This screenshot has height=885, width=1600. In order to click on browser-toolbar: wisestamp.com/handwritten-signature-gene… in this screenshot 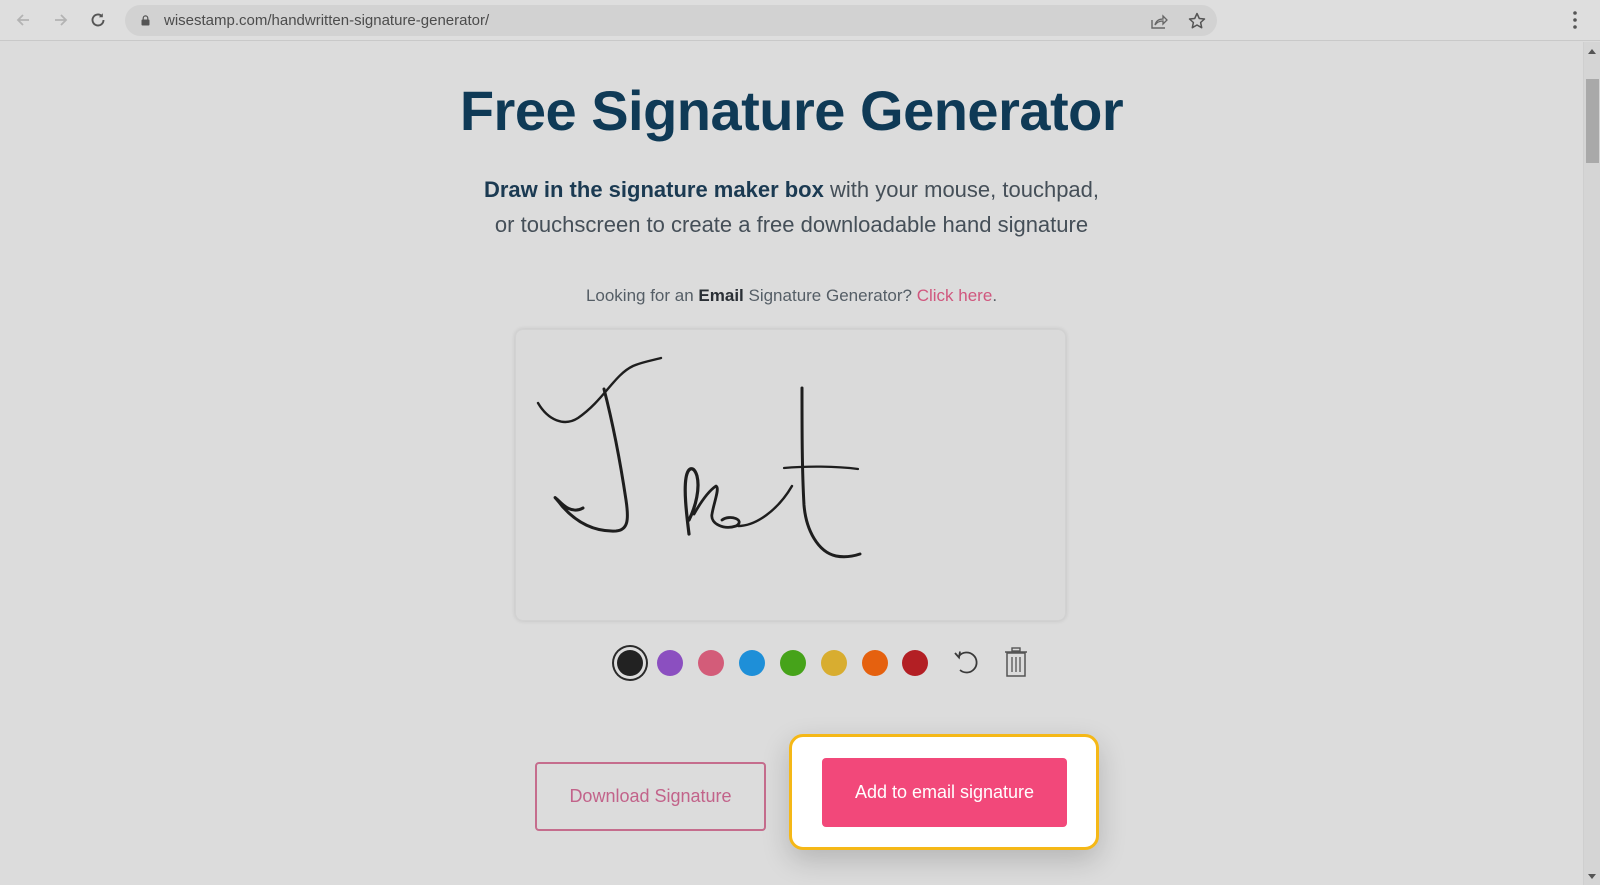, I will do `click(800, 20)`.